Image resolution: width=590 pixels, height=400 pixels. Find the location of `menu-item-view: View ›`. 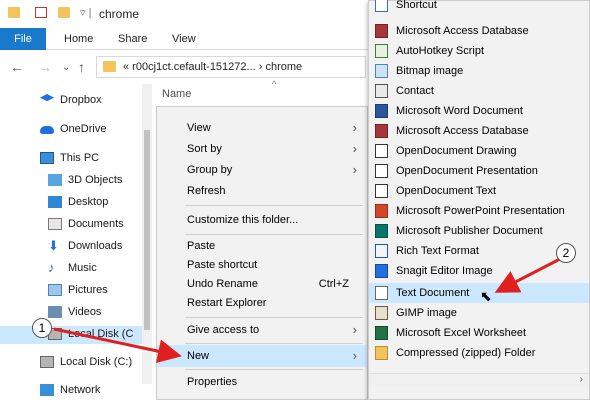

menu-item-view: View › is located at coordinates (262, 128).